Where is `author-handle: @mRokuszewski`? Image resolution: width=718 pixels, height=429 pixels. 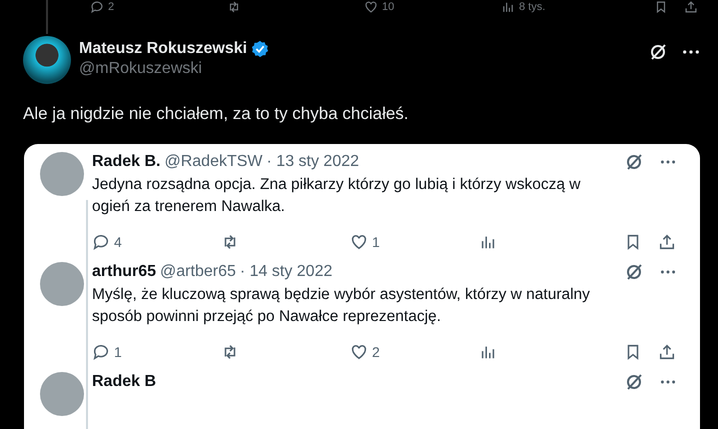 author-handle: @mRokuszewski is located at coordinates (141, 69).